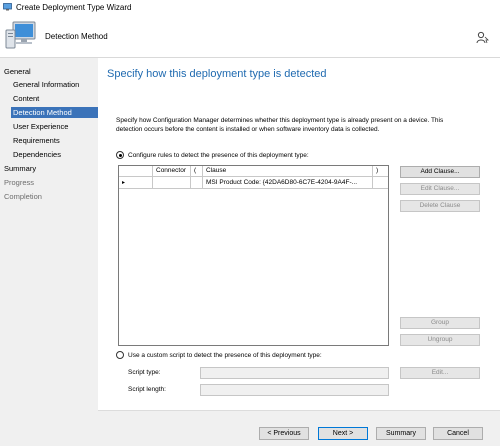 The height and width of the screenshot is (446, 500). I want to click on wizard-header: Detection Method, so click(250, 36).